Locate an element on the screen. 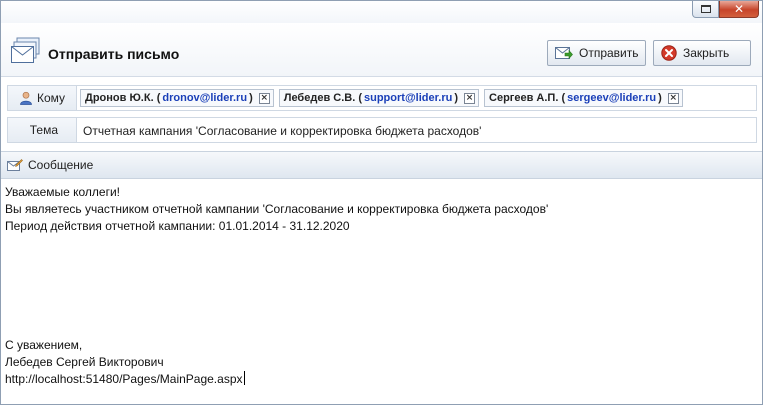 This screenshot has height=405, width=763. text-cursor is located at coordinates (244, 378).